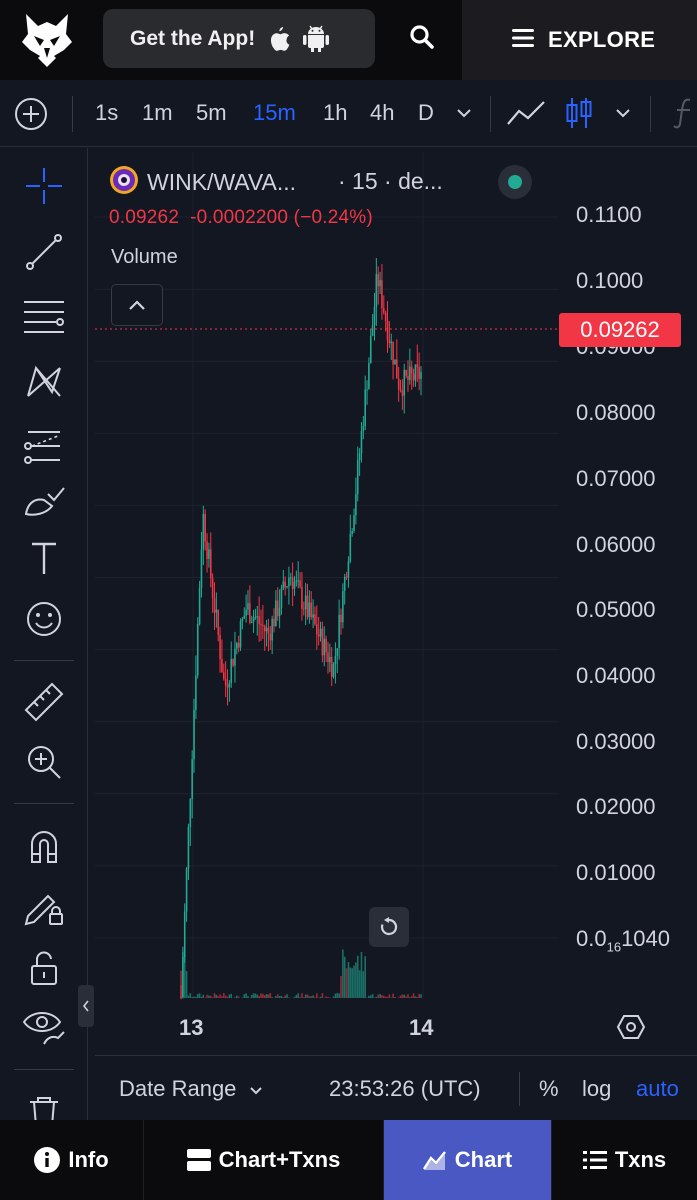 Image resolution: width=697 pixels, height=1200 pixels. I want to click on projection-tool, so click(44, 446).